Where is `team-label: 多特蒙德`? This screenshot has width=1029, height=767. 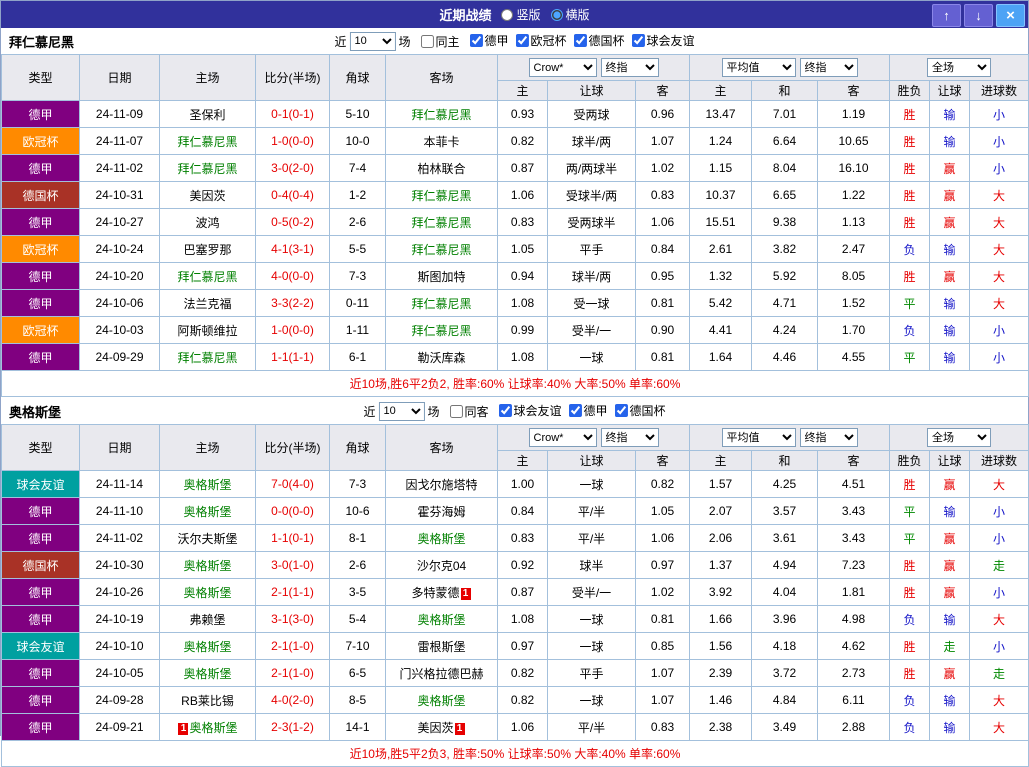 team-label: 多特蒙德 is located at coordinates (435, 592).